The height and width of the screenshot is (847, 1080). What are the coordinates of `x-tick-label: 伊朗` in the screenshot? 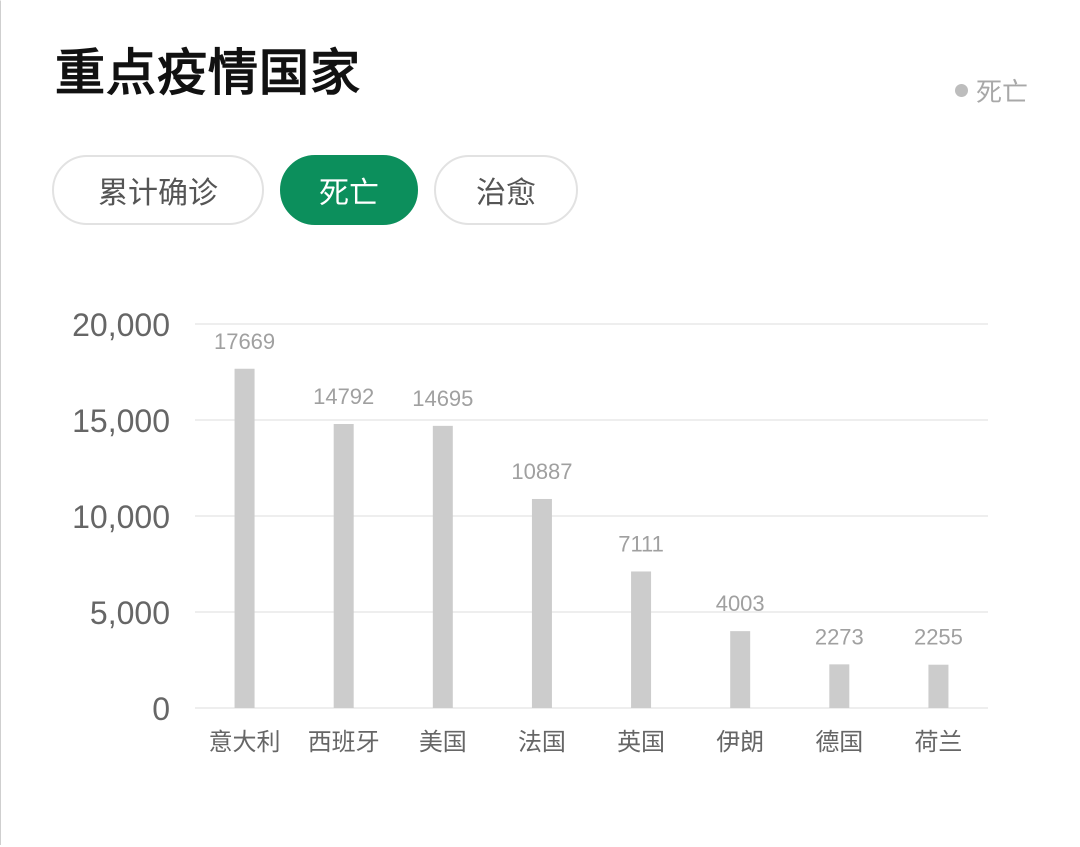 It's located at (740, 742).